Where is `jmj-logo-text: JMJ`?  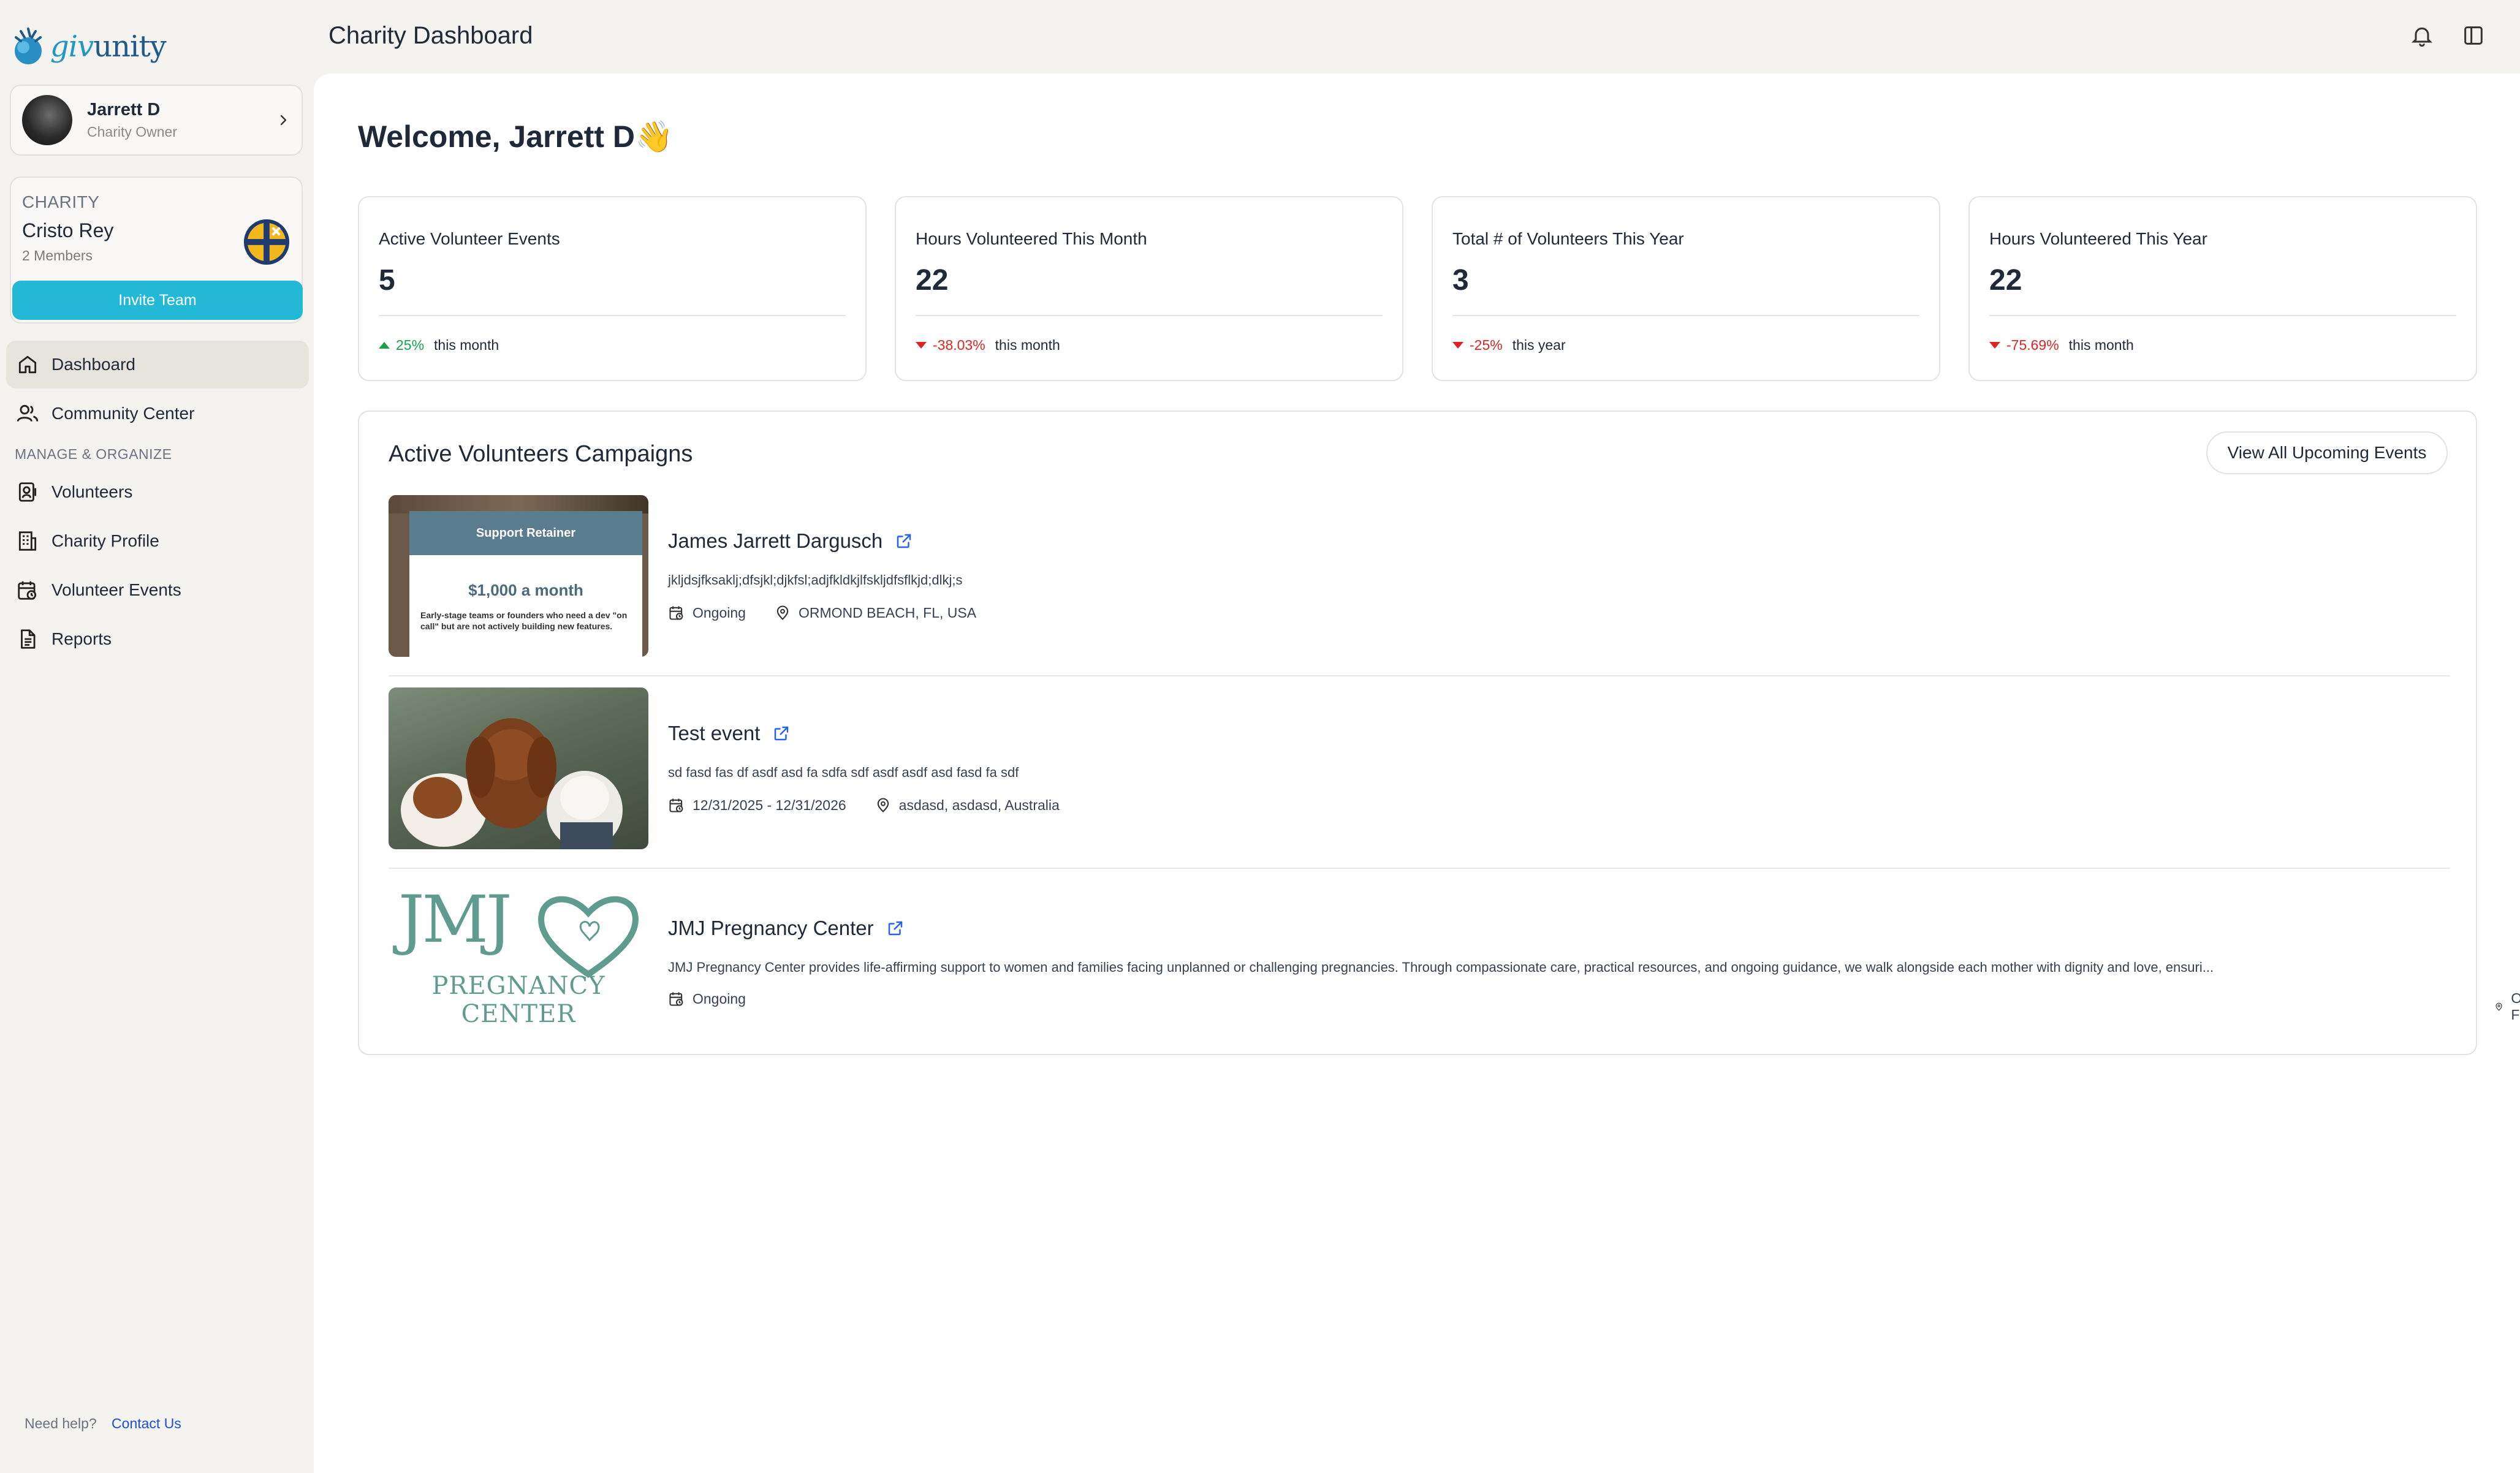 jmj-logo-text: JMJ is located at coordinates (455, 920).